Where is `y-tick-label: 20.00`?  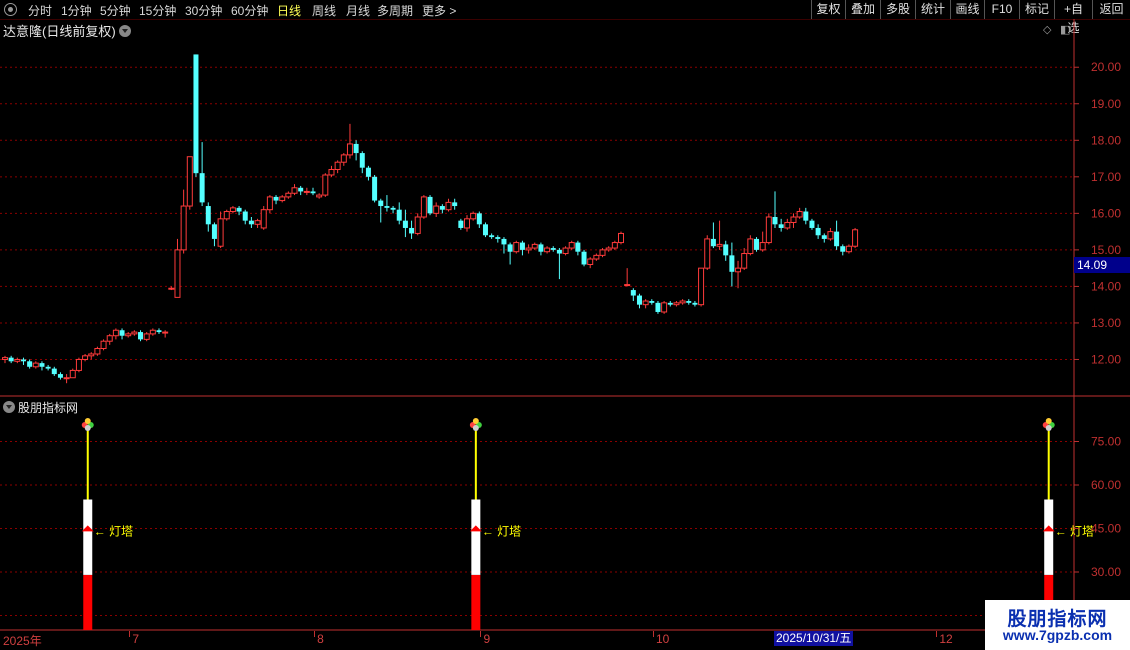
y-tick-label: 20.00 is located at coordinates (1106, 67).